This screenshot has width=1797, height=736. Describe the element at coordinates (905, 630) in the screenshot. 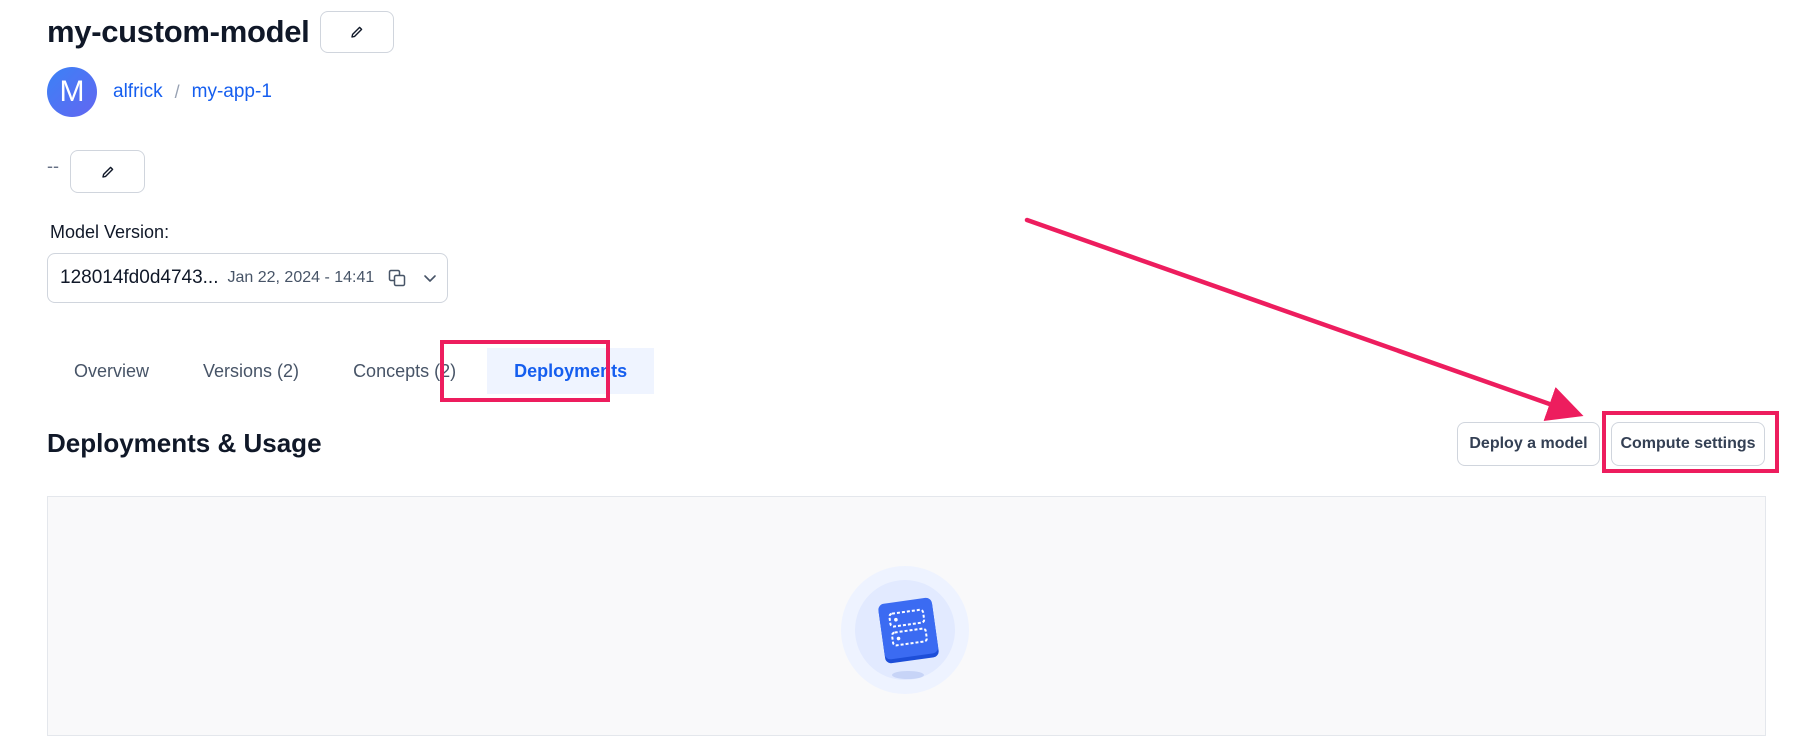

I see `server-chip-icon` at that location.